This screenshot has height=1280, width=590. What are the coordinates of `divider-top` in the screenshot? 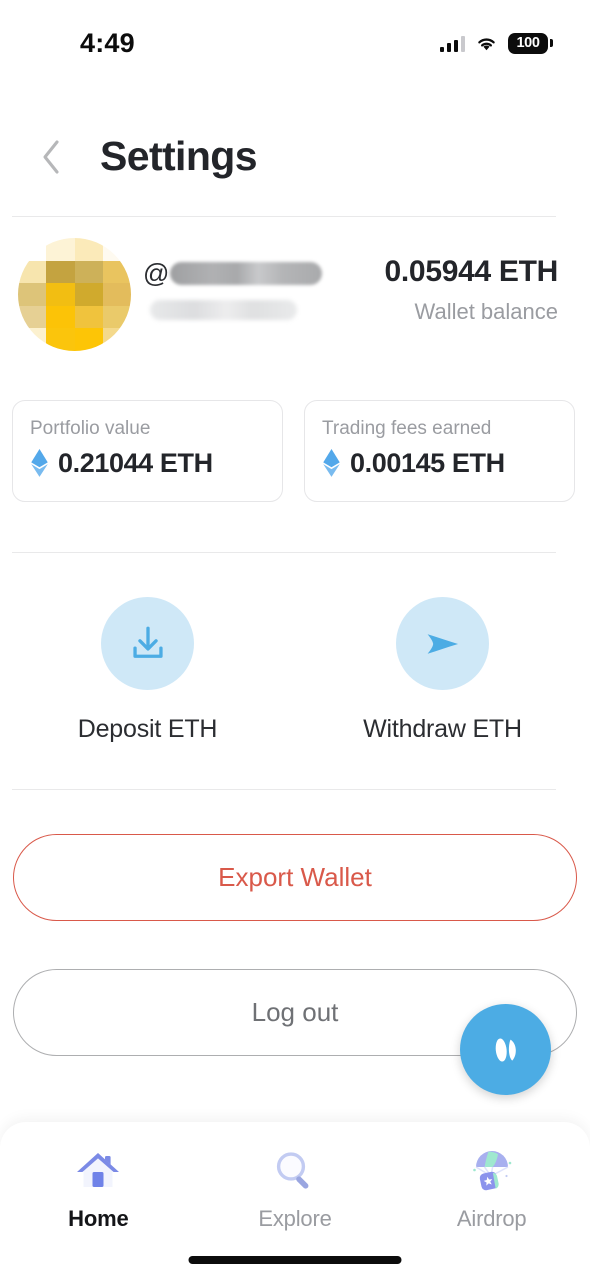 It's located at (284, 216).